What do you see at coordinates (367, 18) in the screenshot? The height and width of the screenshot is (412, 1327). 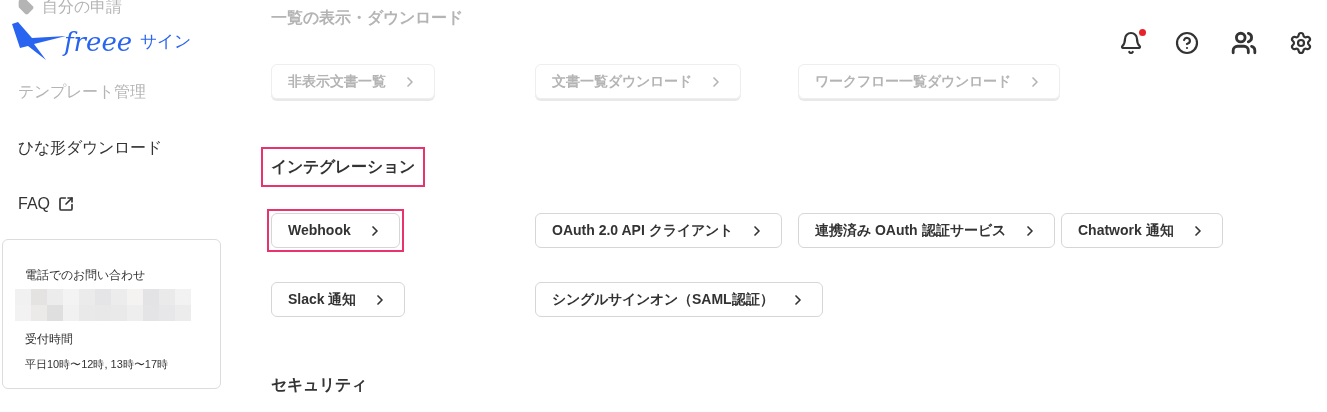 I see `section-heading: 一覧の表示・ダウンロード` at bounding box center [367, 18].